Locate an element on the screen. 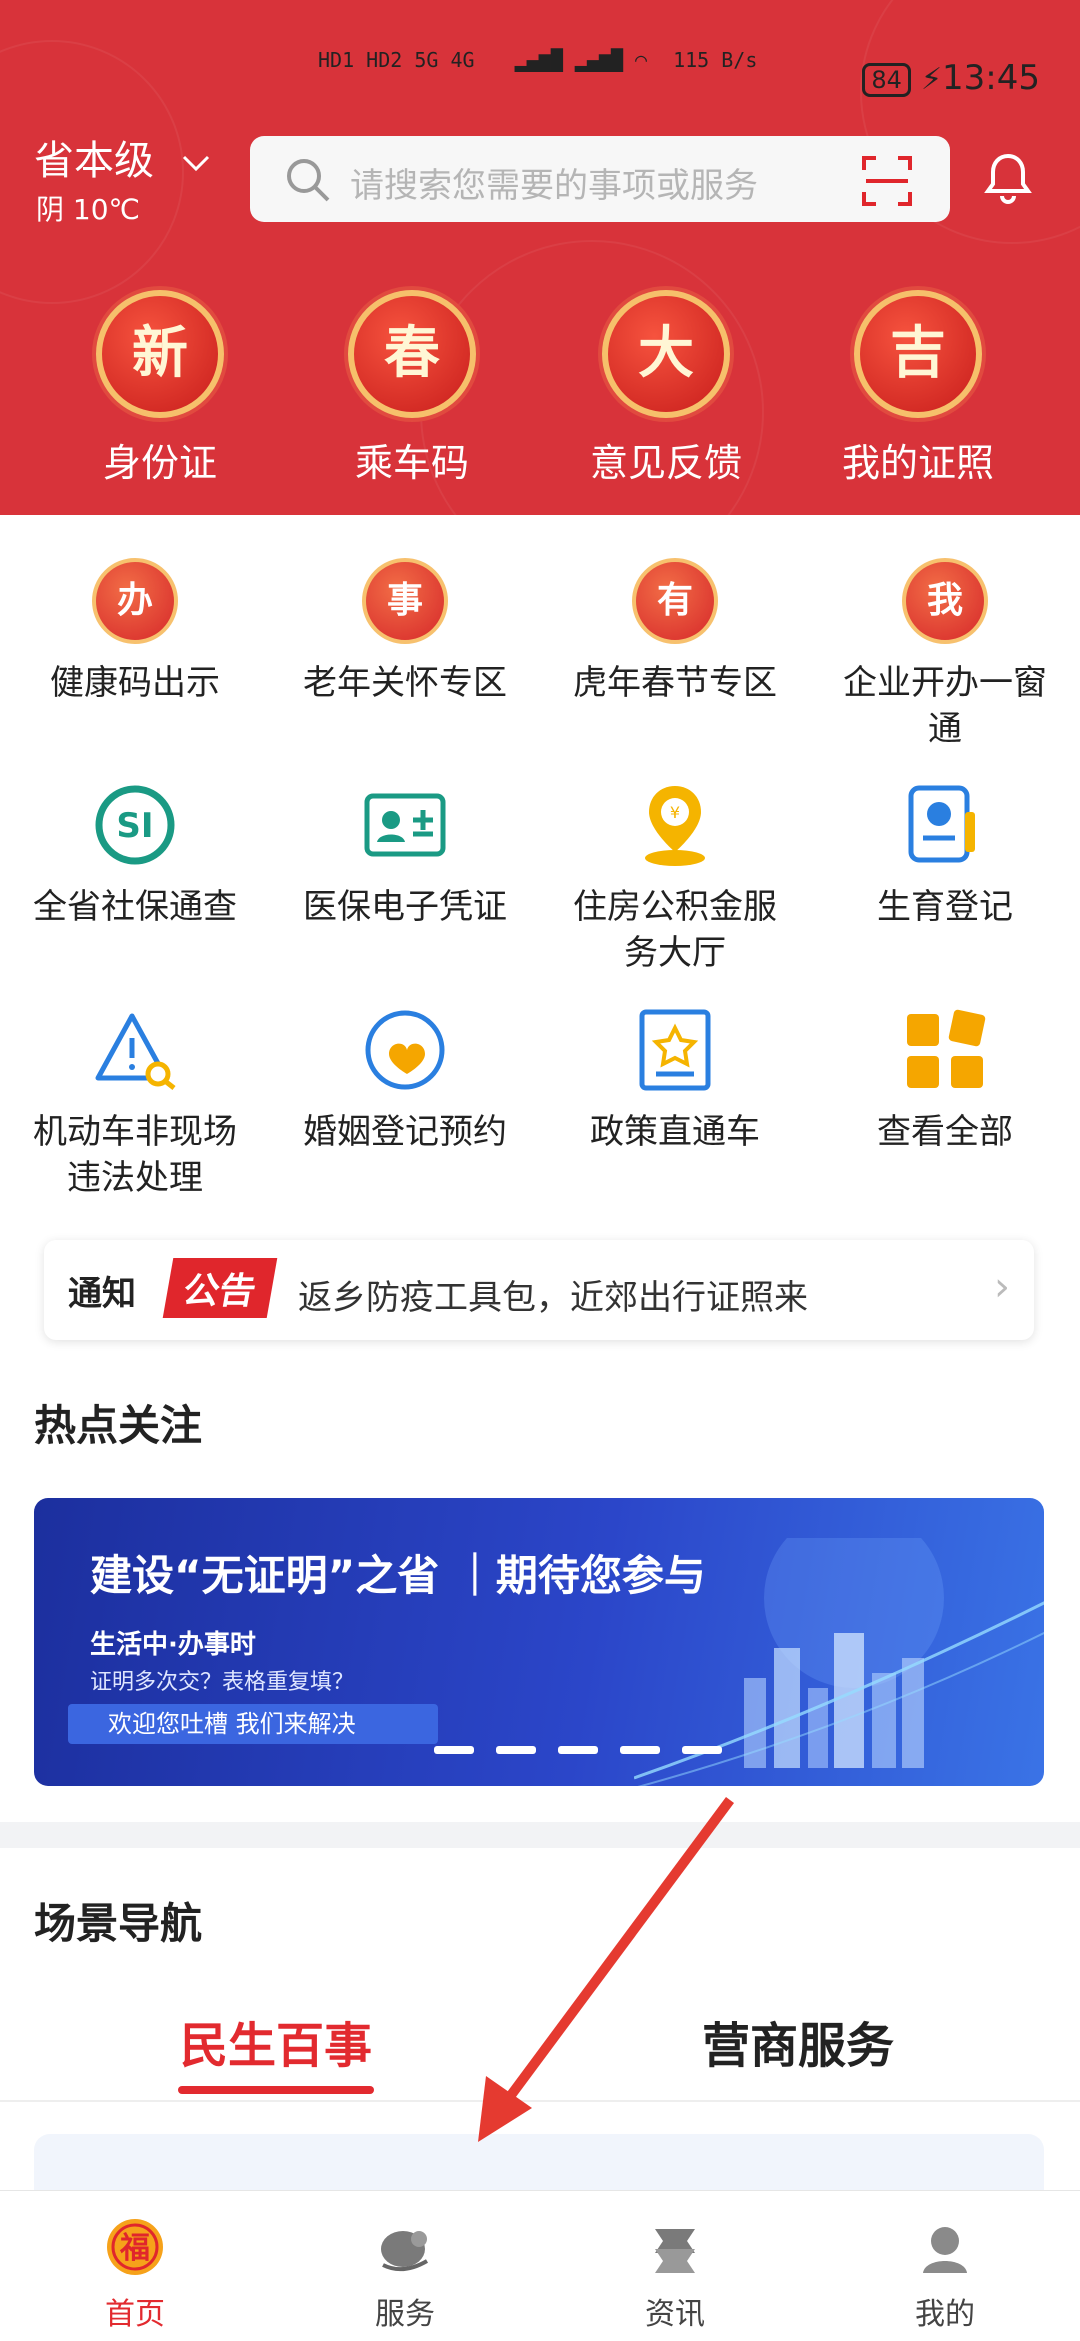  service-view-all: 查看全部 is located at coordinates (945, 1080).